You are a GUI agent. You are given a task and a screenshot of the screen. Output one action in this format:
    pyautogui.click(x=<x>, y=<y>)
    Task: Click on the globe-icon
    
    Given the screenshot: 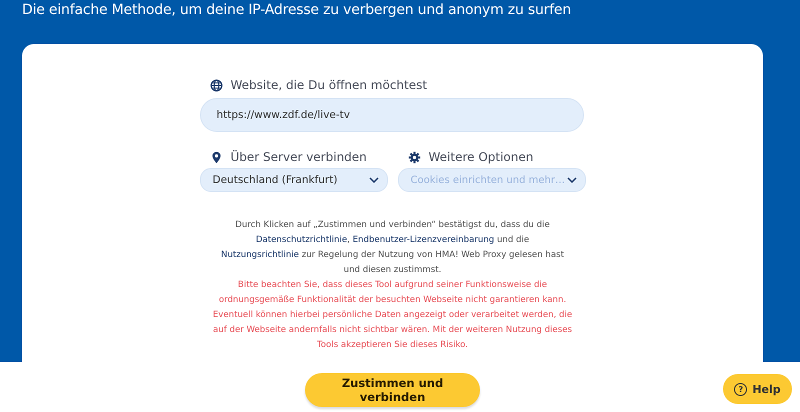 What is the action you would take?
    pyautogui.click(x=216, y=85)
    